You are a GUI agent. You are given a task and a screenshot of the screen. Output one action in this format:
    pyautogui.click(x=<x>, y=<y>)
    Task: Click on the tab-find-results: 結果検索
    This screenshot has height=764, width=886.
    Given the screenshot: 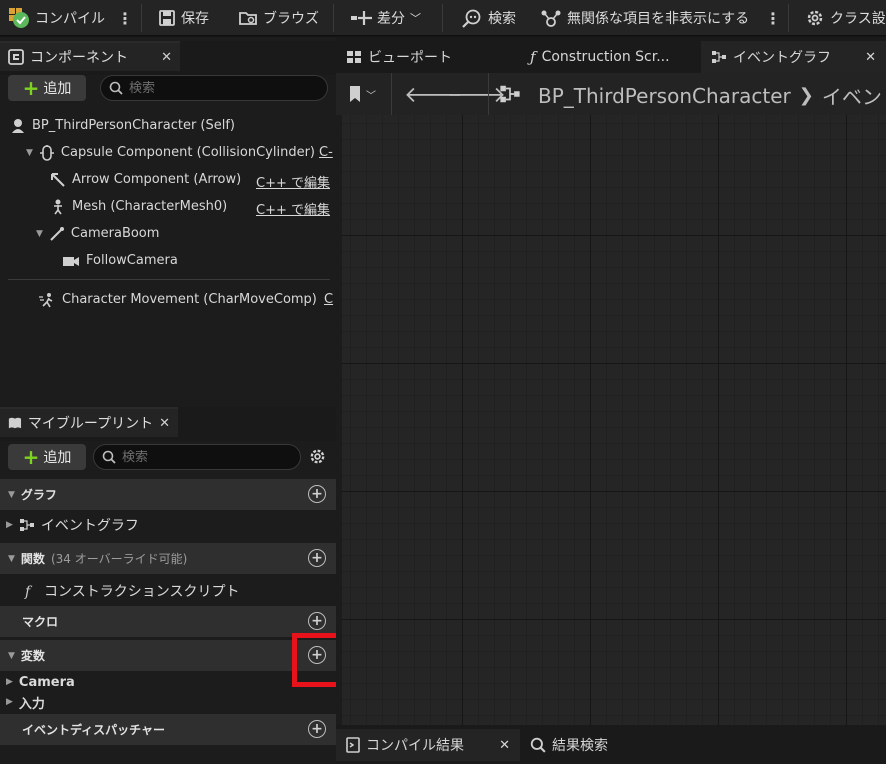 What is the action you would take?
    pyautogui.click(x=569, y=745)
    